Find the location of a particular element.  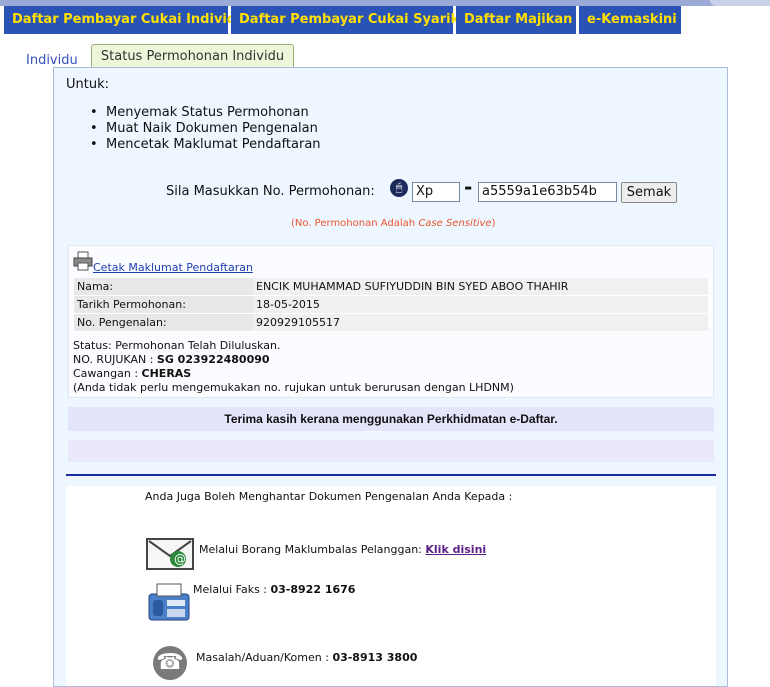

phone-icon: ☎ is located at coordinates (170, 663).